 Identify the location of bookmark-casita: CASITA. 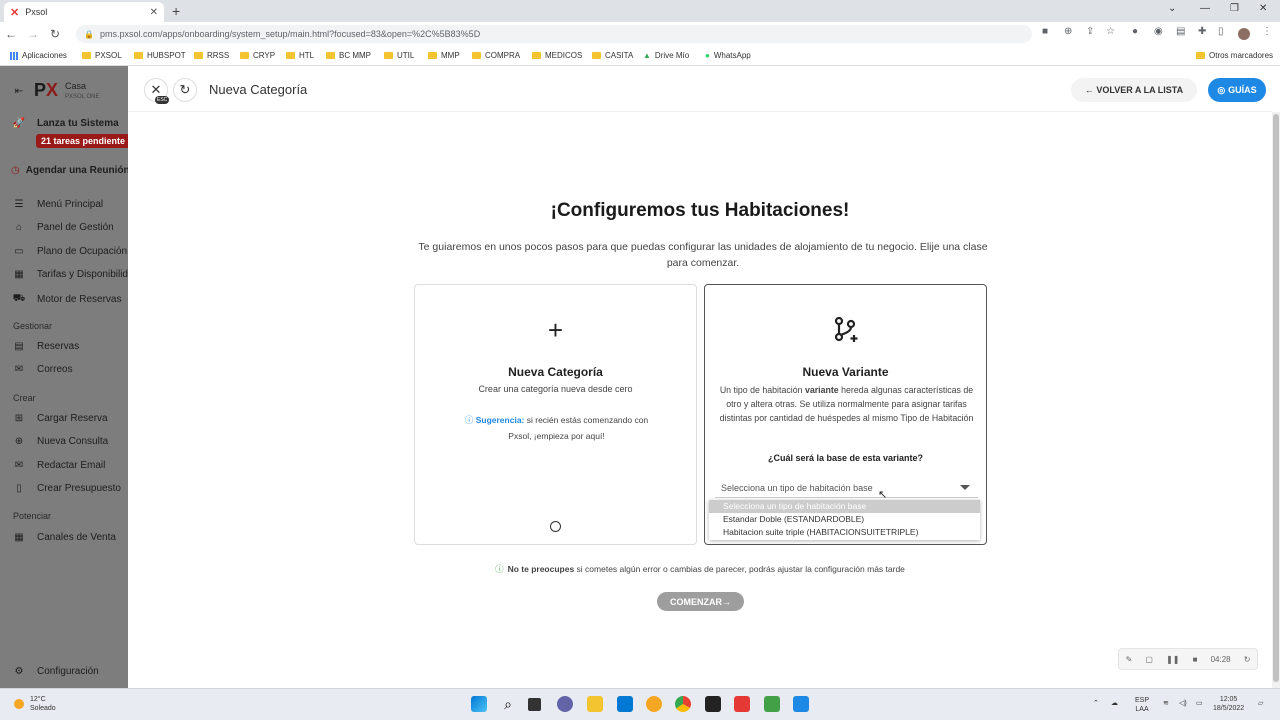
(612, 55).